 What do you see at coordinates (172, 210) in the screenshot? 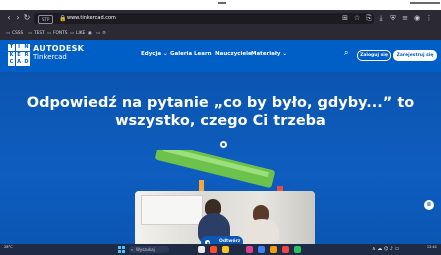
I see `whiteboard` at bounding box center [172, 210].